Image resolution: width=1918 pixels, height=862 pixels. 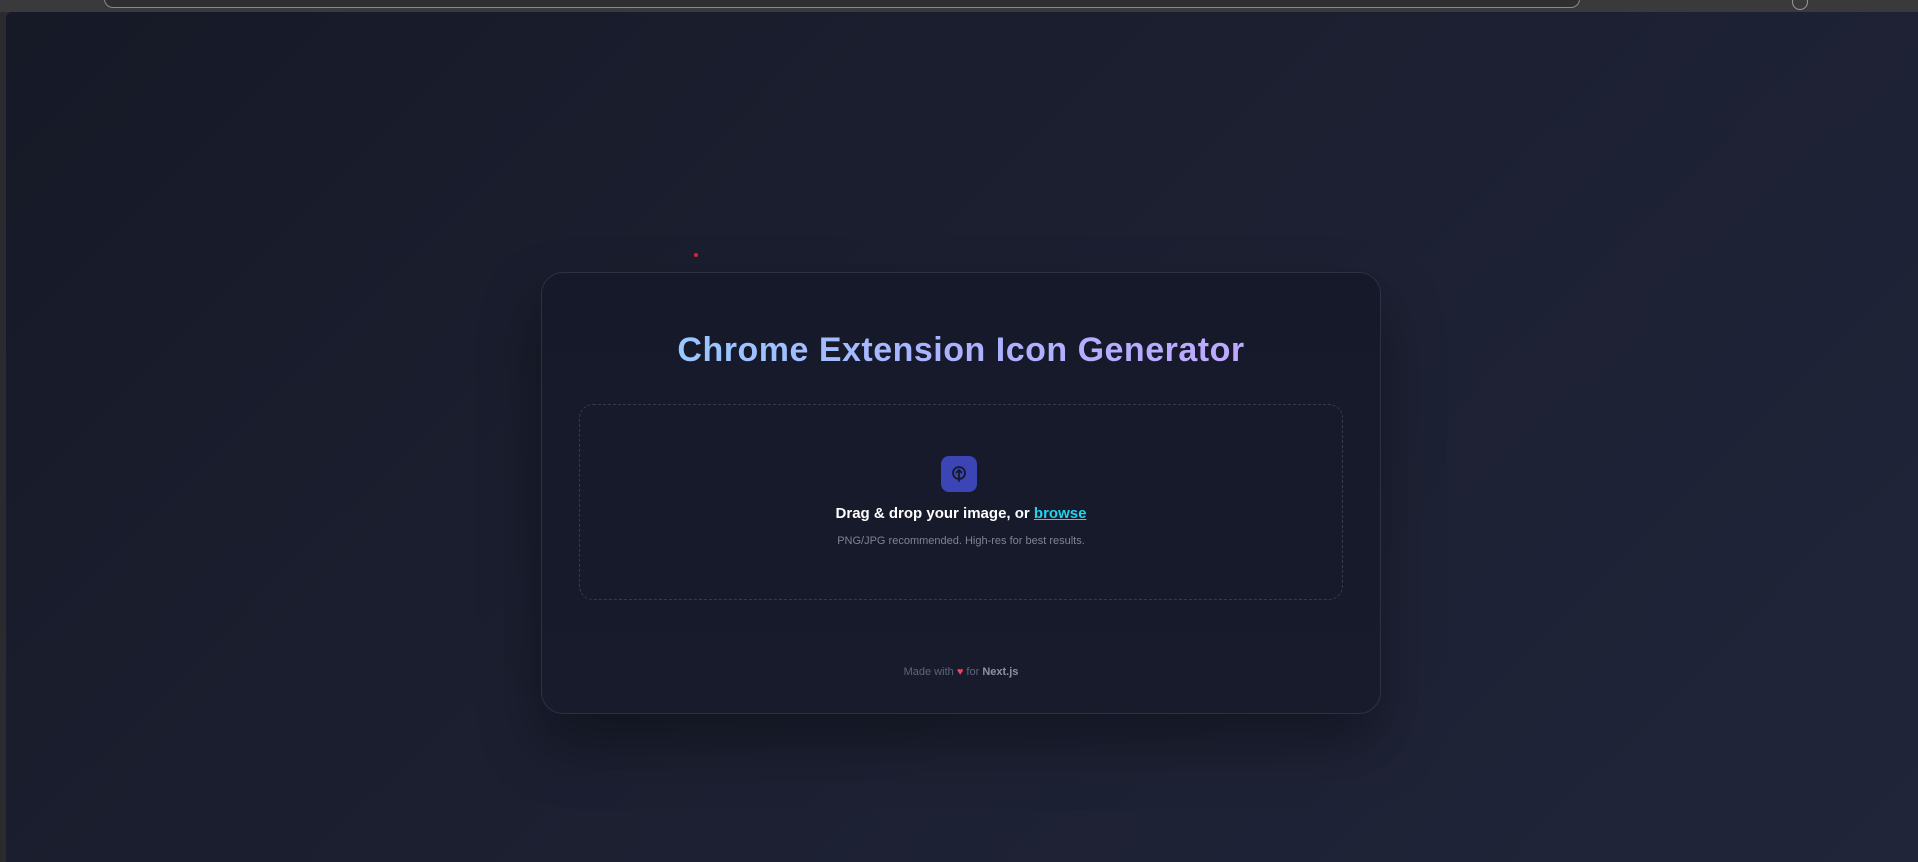 I want to click on upload-glyph-icon, so click(x=959, y=474).